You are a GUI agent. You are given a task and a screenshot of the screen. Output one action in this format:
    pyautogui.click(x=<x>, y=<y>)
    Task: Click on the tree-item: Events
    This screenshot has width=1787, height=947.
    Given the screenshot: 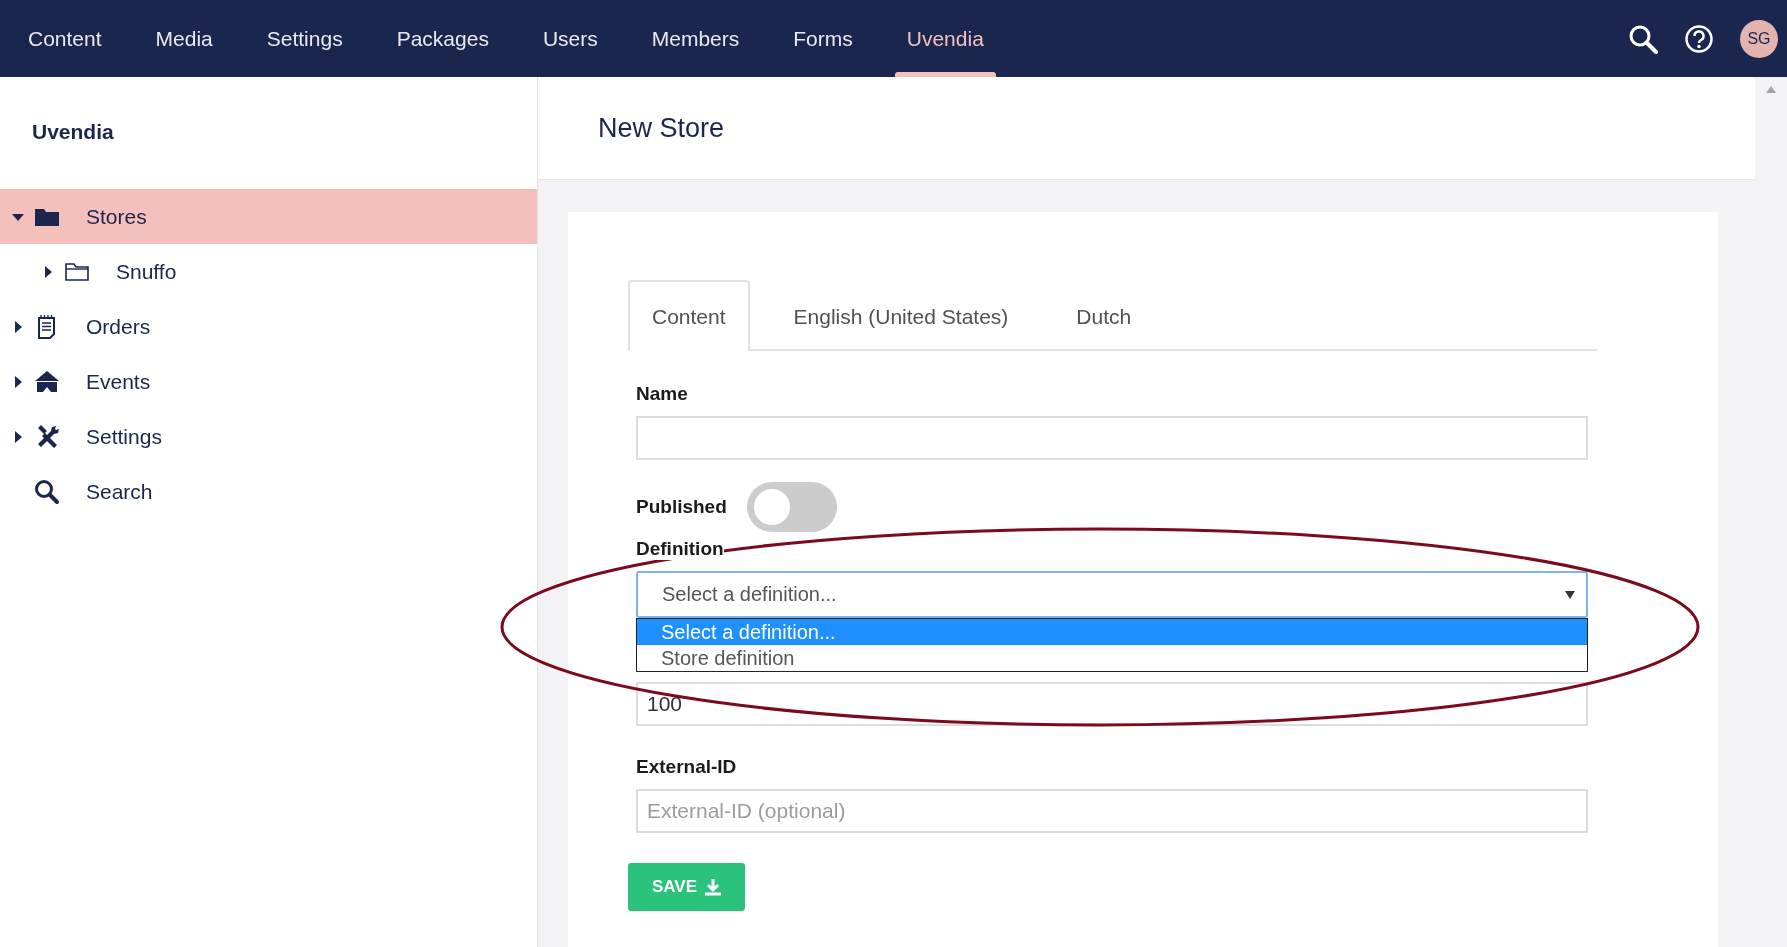 What is the action you would take?
    pyautogui.click(x=268, y=381)
    